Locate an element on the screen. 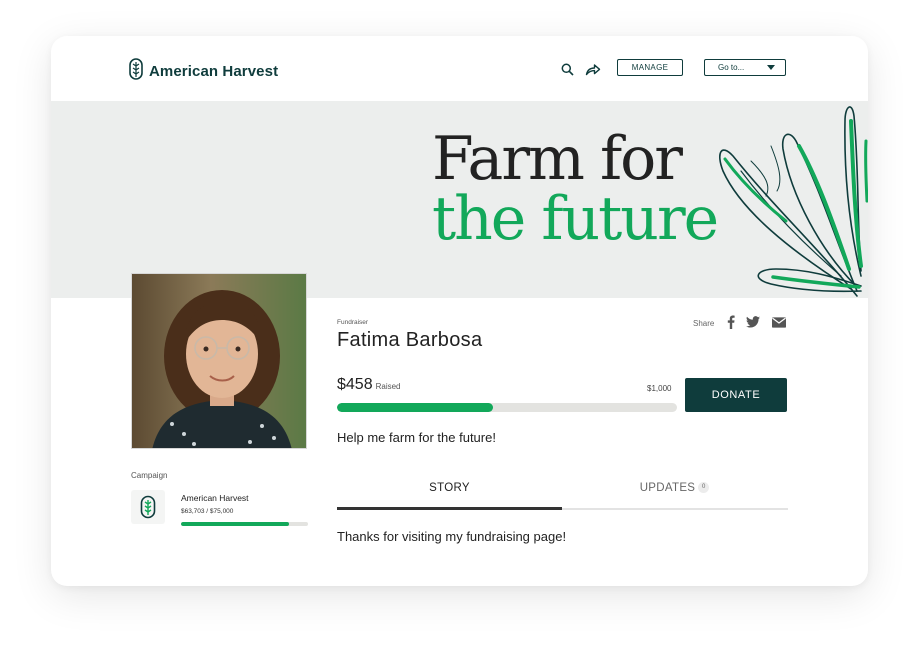 This screenshot has height=653, width=919. brand-name: American Harvest is located at coordinates (214, 71).